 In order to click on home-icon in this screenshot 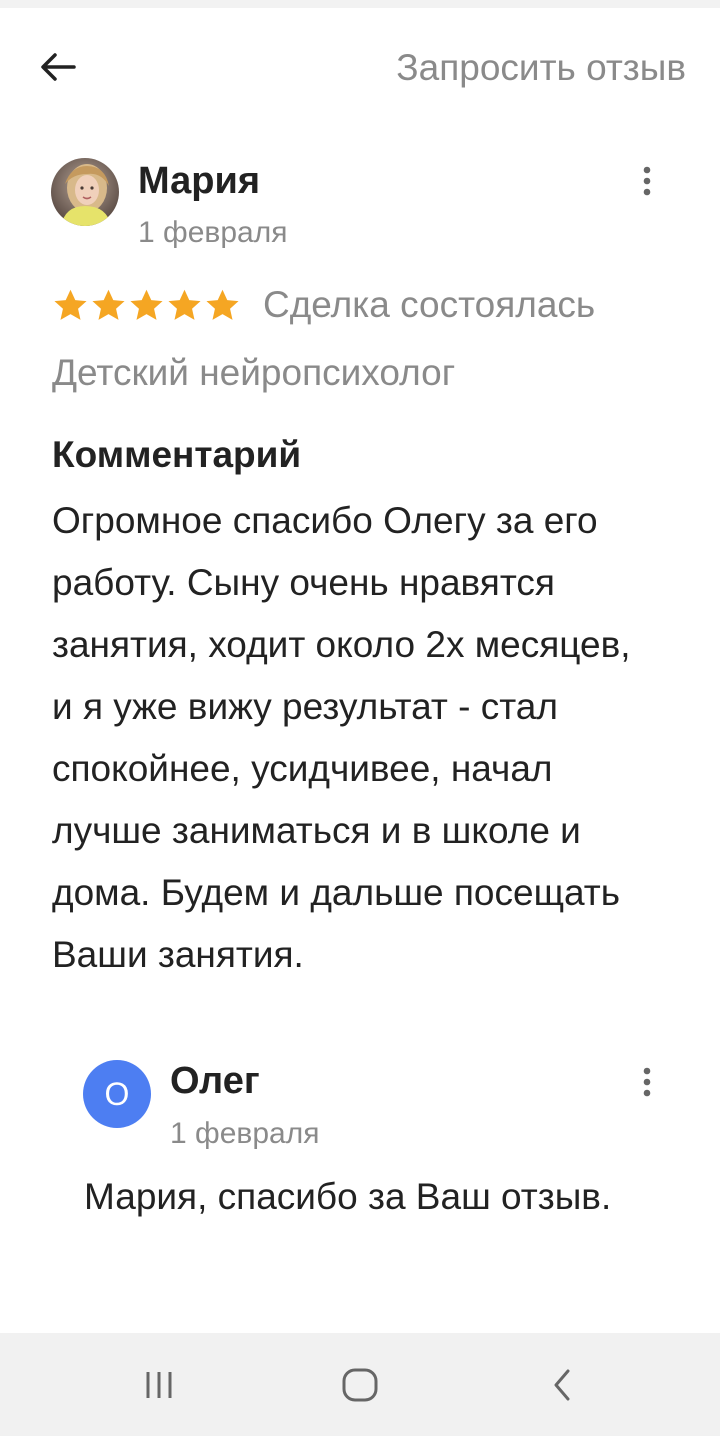, I will do `click(360, 1385)`.